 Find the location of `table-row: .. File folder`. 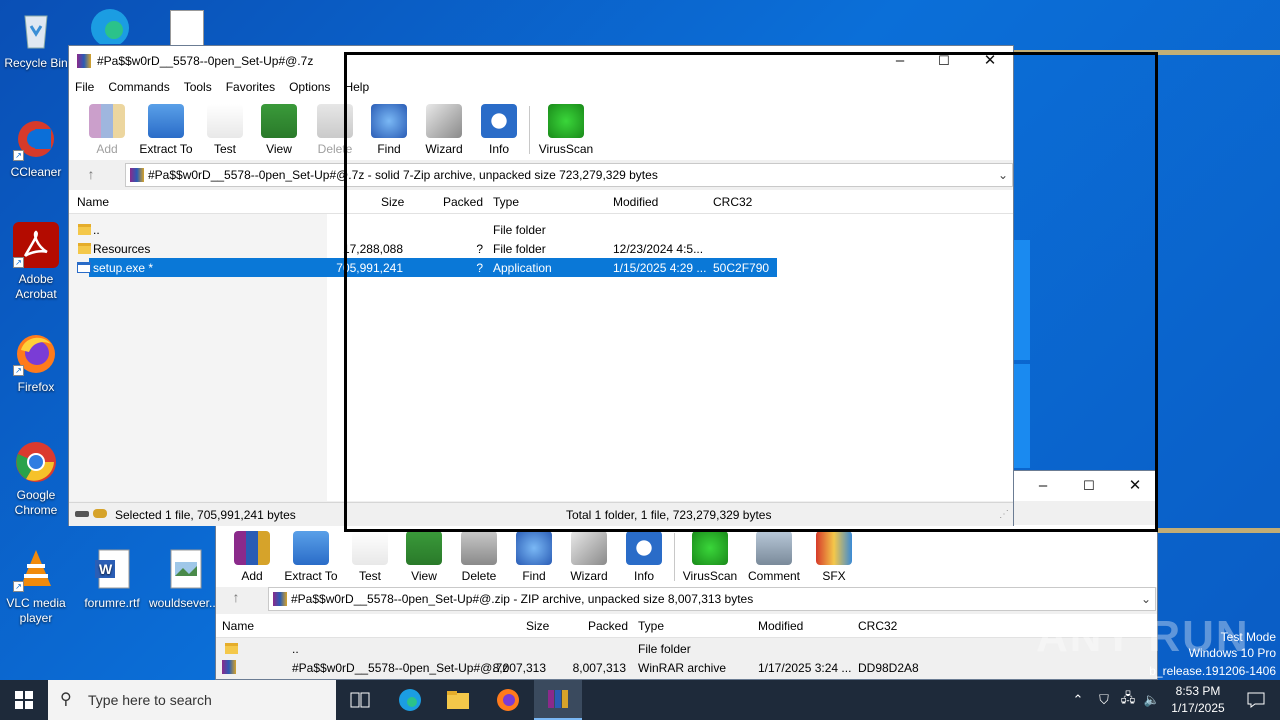

table-row: .. File folder is located at coordinates (688, 648).